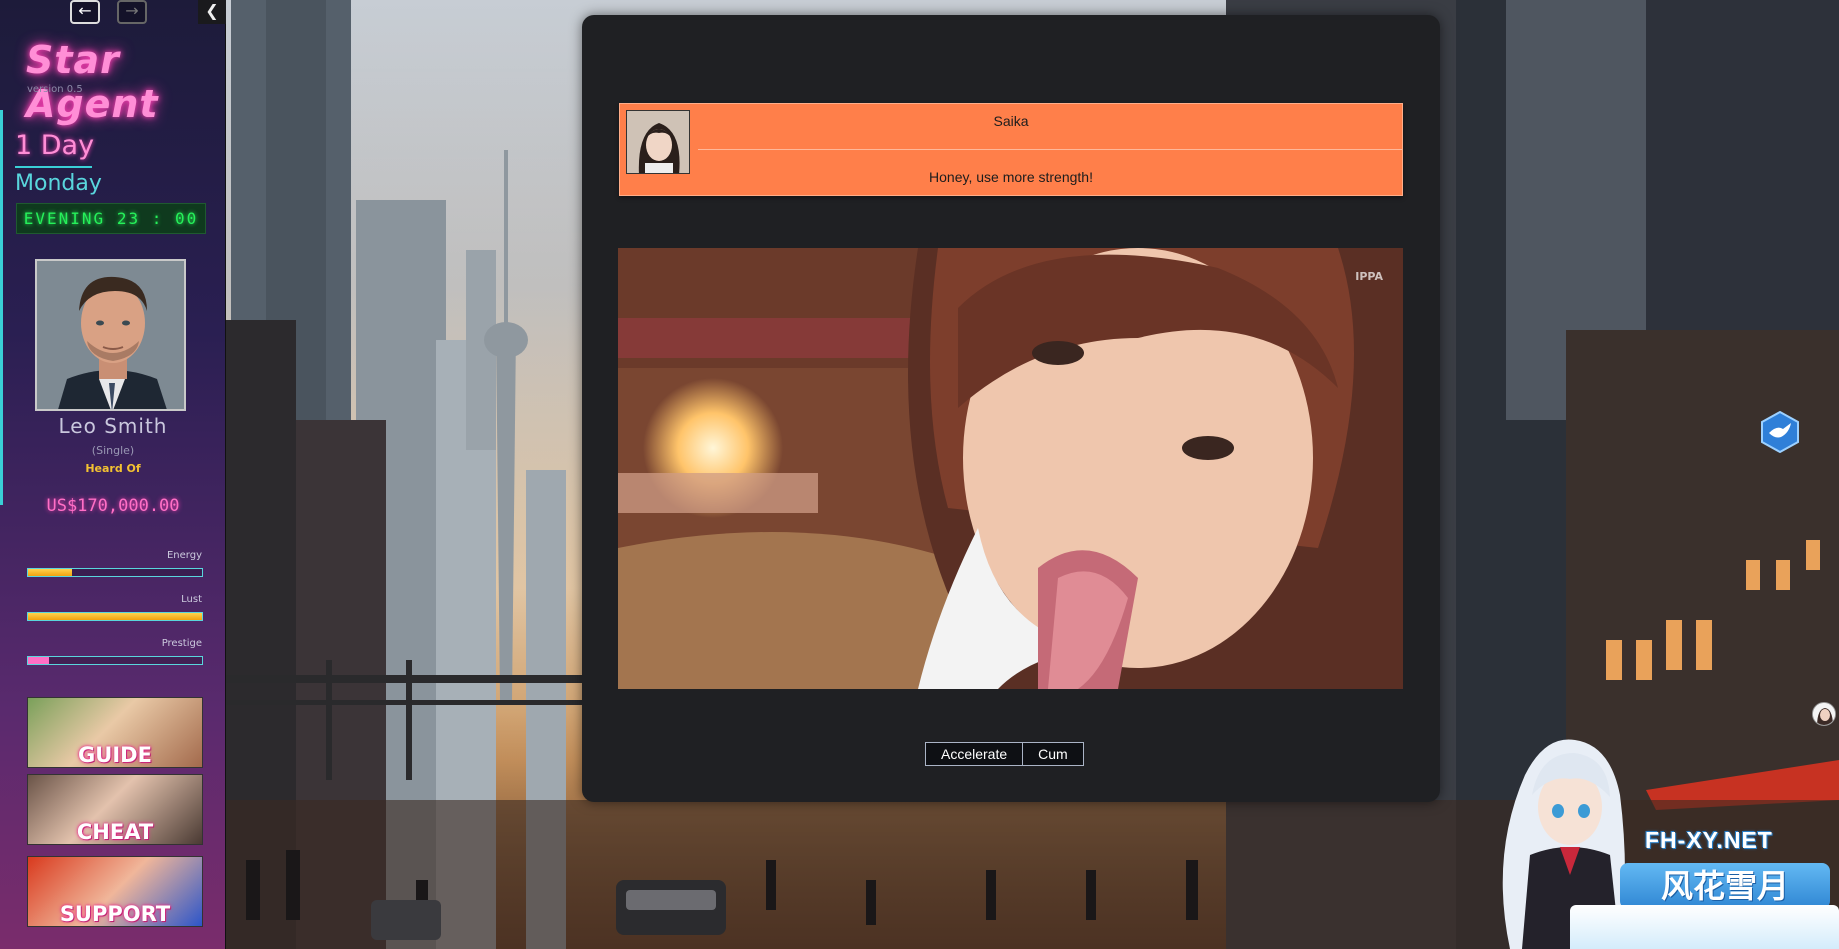 This screenshot has height=949, width=1839. I want to click on speaker-name: Saika, so click(1011, 121).